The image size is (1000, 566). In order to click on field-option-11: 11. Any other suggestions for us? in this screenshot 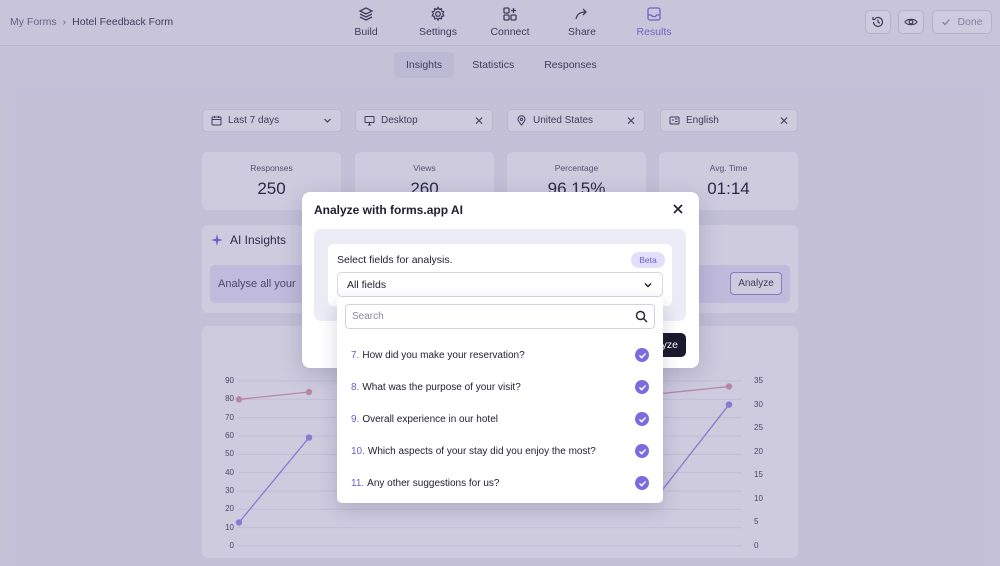, I will do `click(500, 483)`.